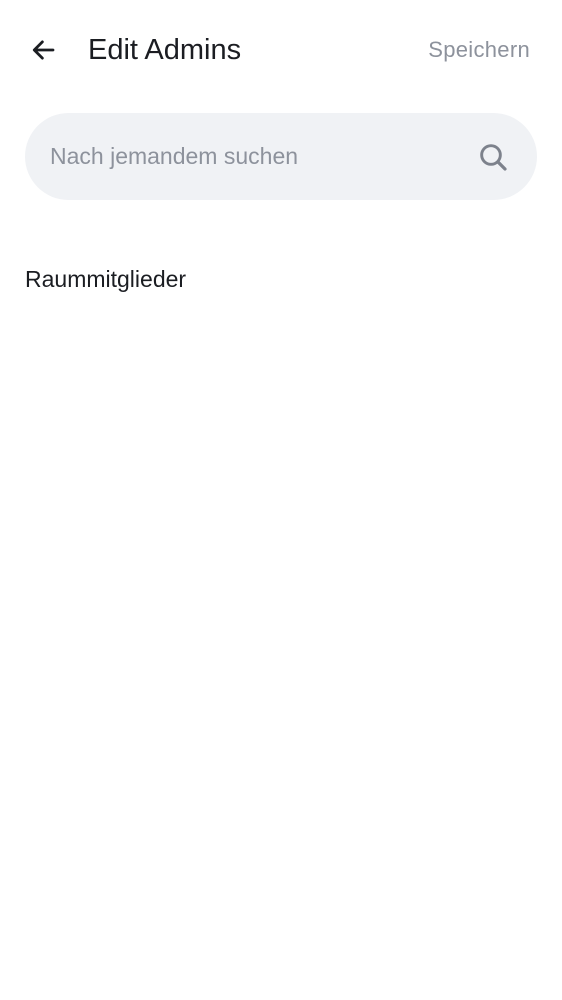 The height and width of the screenshot is (1000, 562). Describe the element at coordinates (281, 50) in the screenshot. I see `top-app-bar: Edit Admins Speichern` at that location.